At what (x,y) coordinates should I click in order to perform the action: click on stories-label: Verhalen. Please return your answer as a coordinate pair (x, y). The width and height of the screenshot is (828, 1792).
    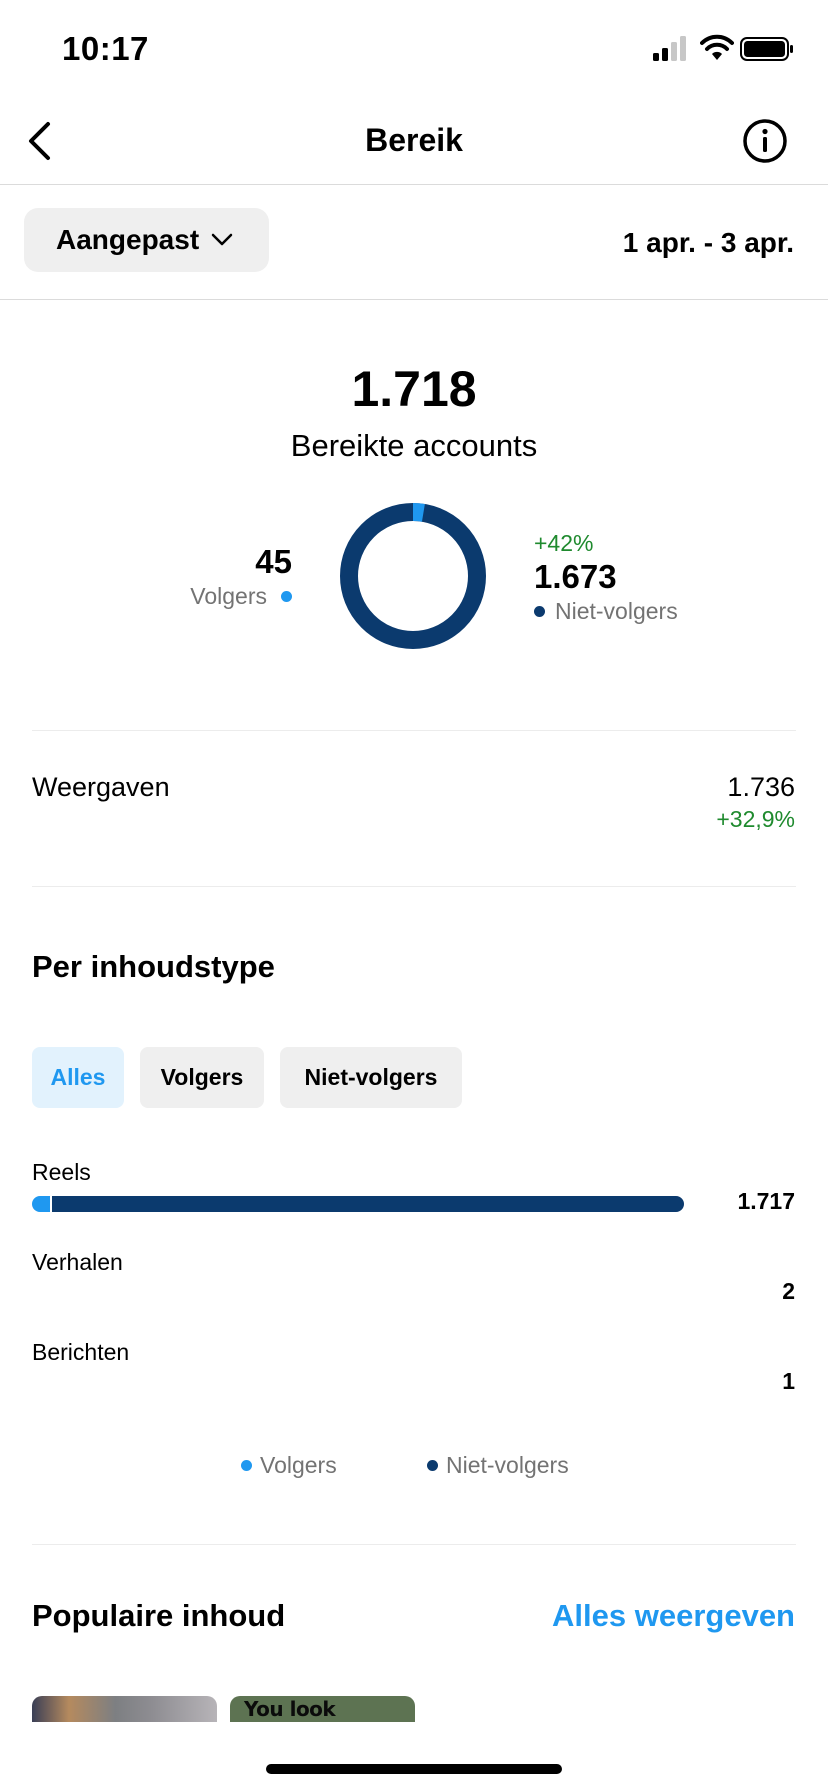
    Looking at the image, I should click on (77, 1262).